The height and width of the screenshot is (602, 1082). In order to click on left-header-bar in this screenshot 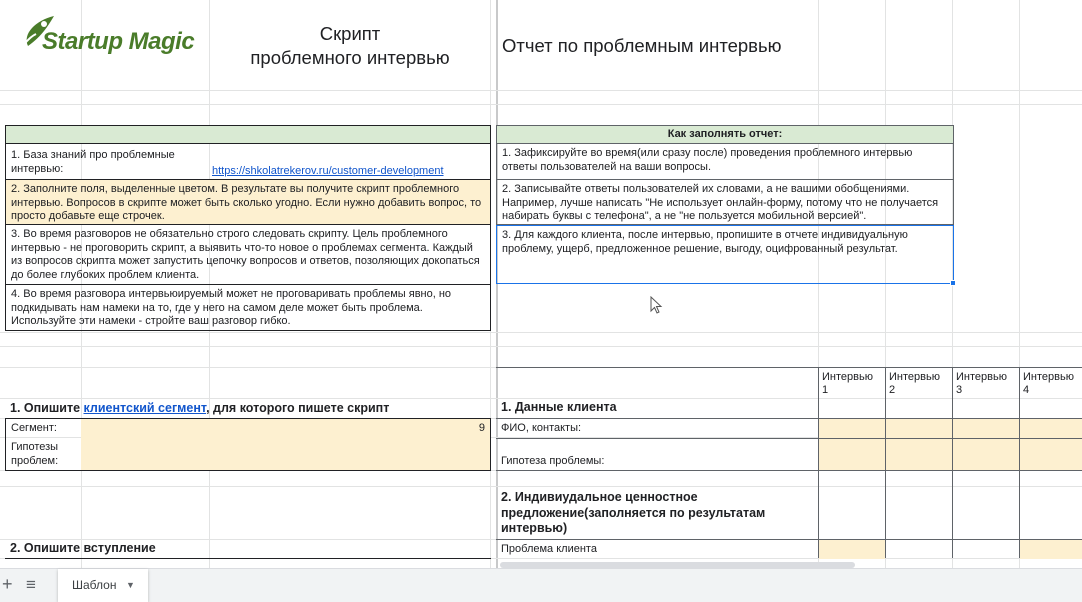, I will do `click(248, 134)`.